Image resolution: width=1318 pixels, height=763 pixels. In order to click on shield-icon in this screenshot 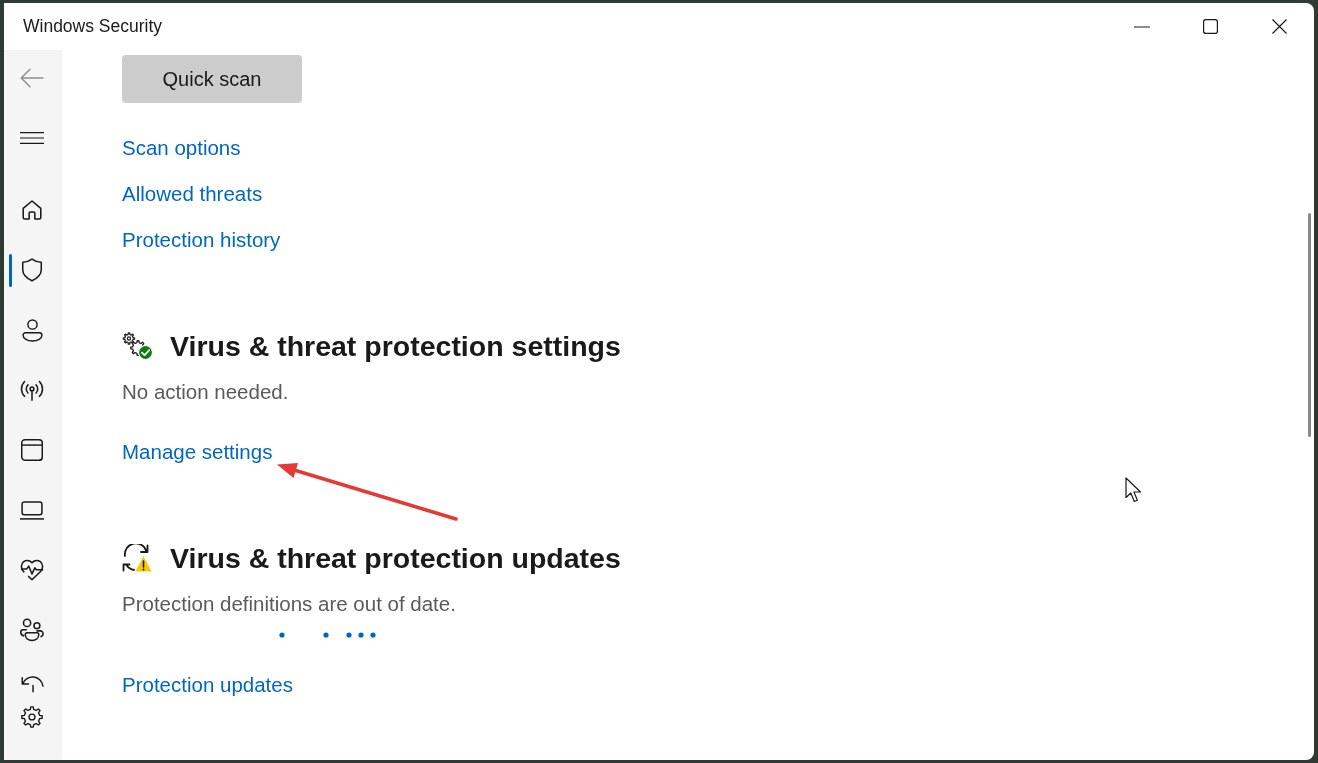, I will do `click(32, 270)`.